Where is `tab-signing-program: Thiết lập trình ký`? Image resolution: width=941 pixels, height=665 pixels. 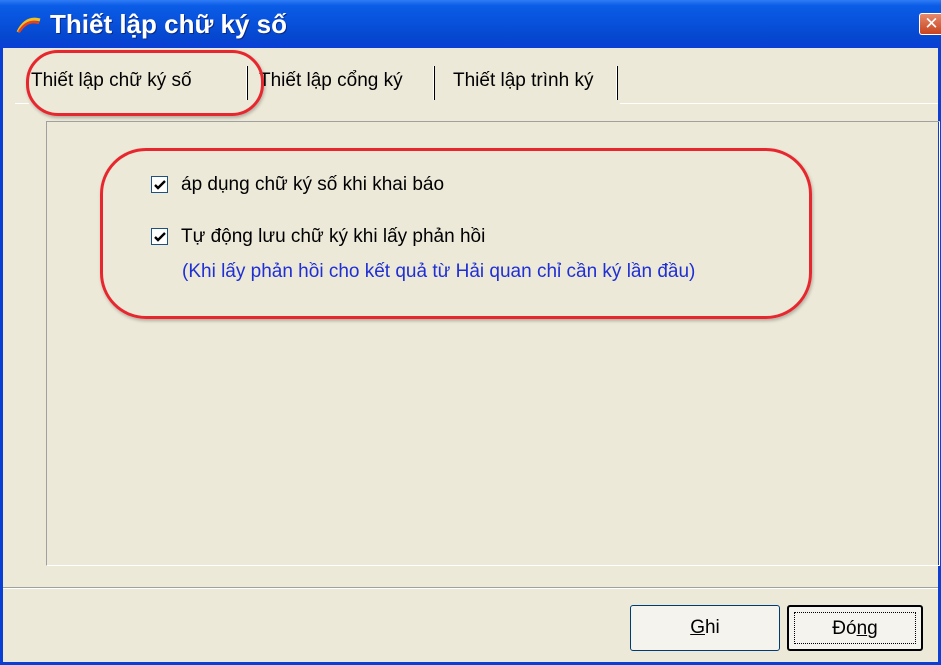
tab-signing-program: Thiết lập trình ký is located at coordinates (523, 81).